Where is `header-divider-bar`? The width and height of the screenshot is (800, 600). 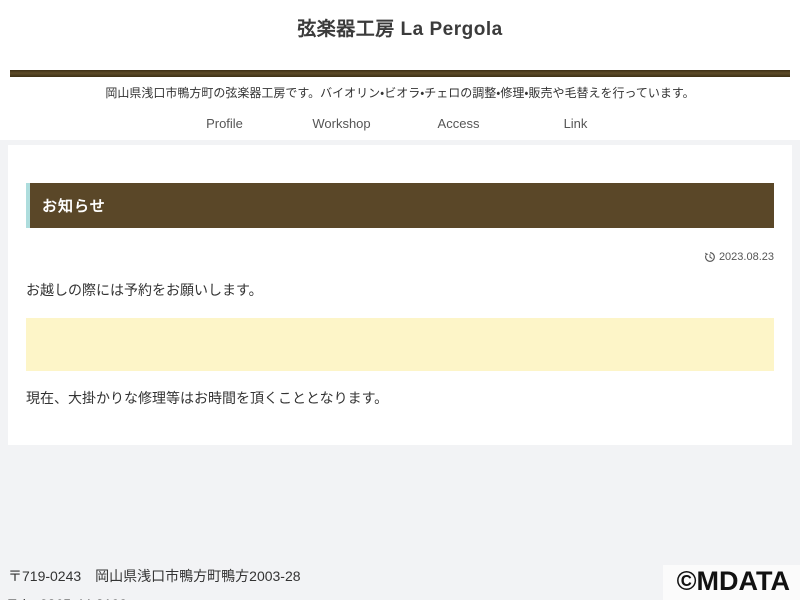 header-divider-bar is located at coordinates (400, 73).